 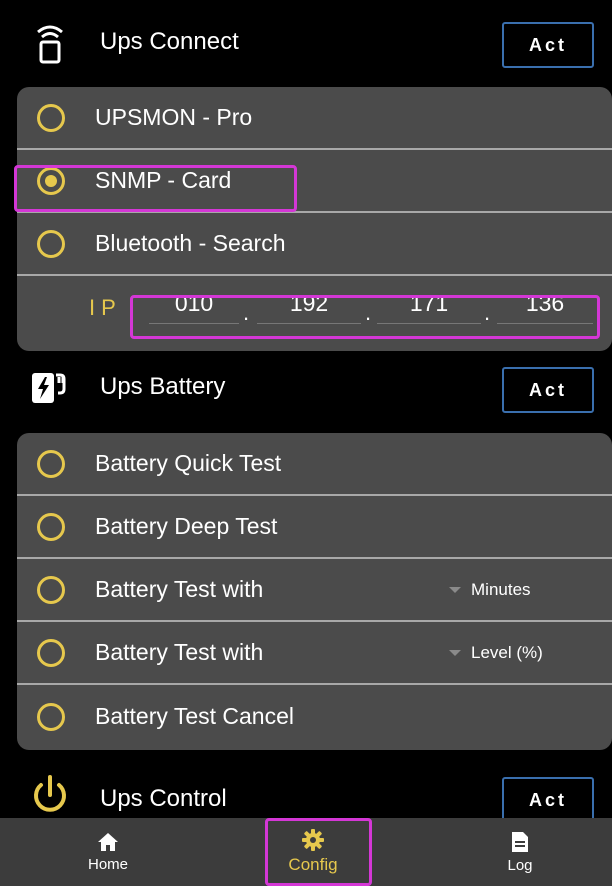 I want to click on minutes-dropdown: Minutes, so click(x=490, y=590).